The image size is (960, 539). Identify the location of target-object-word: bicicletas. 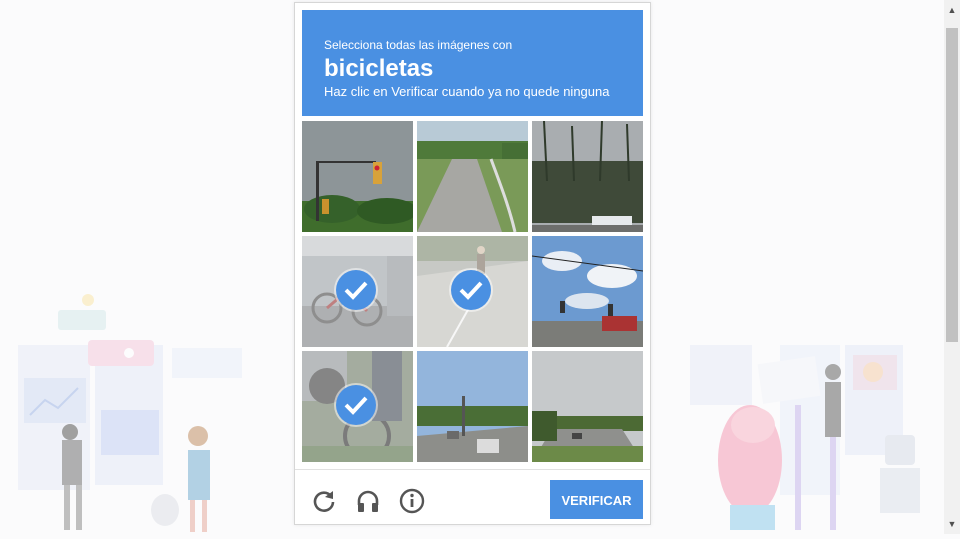
(379, 68).